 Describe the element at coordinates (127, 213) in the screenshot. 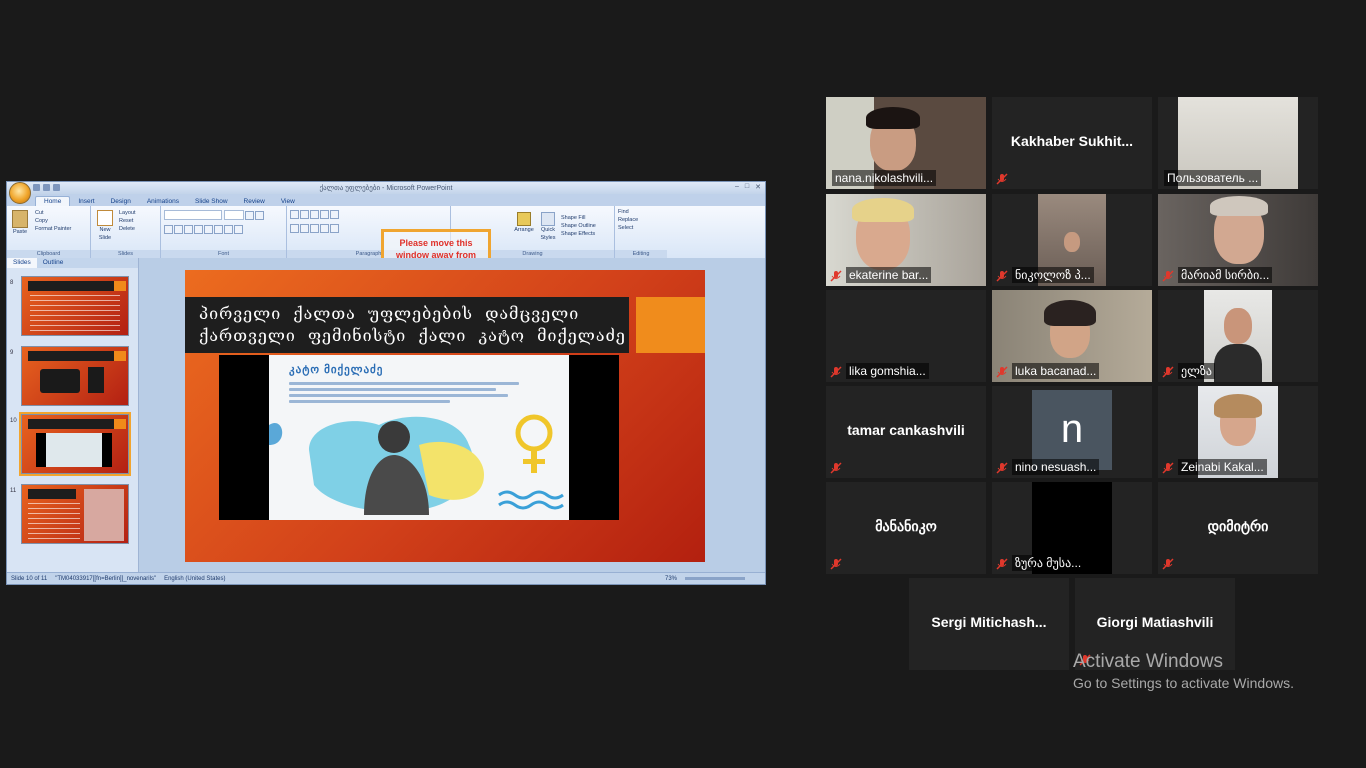

I see `layout-button: Layout` at that location.